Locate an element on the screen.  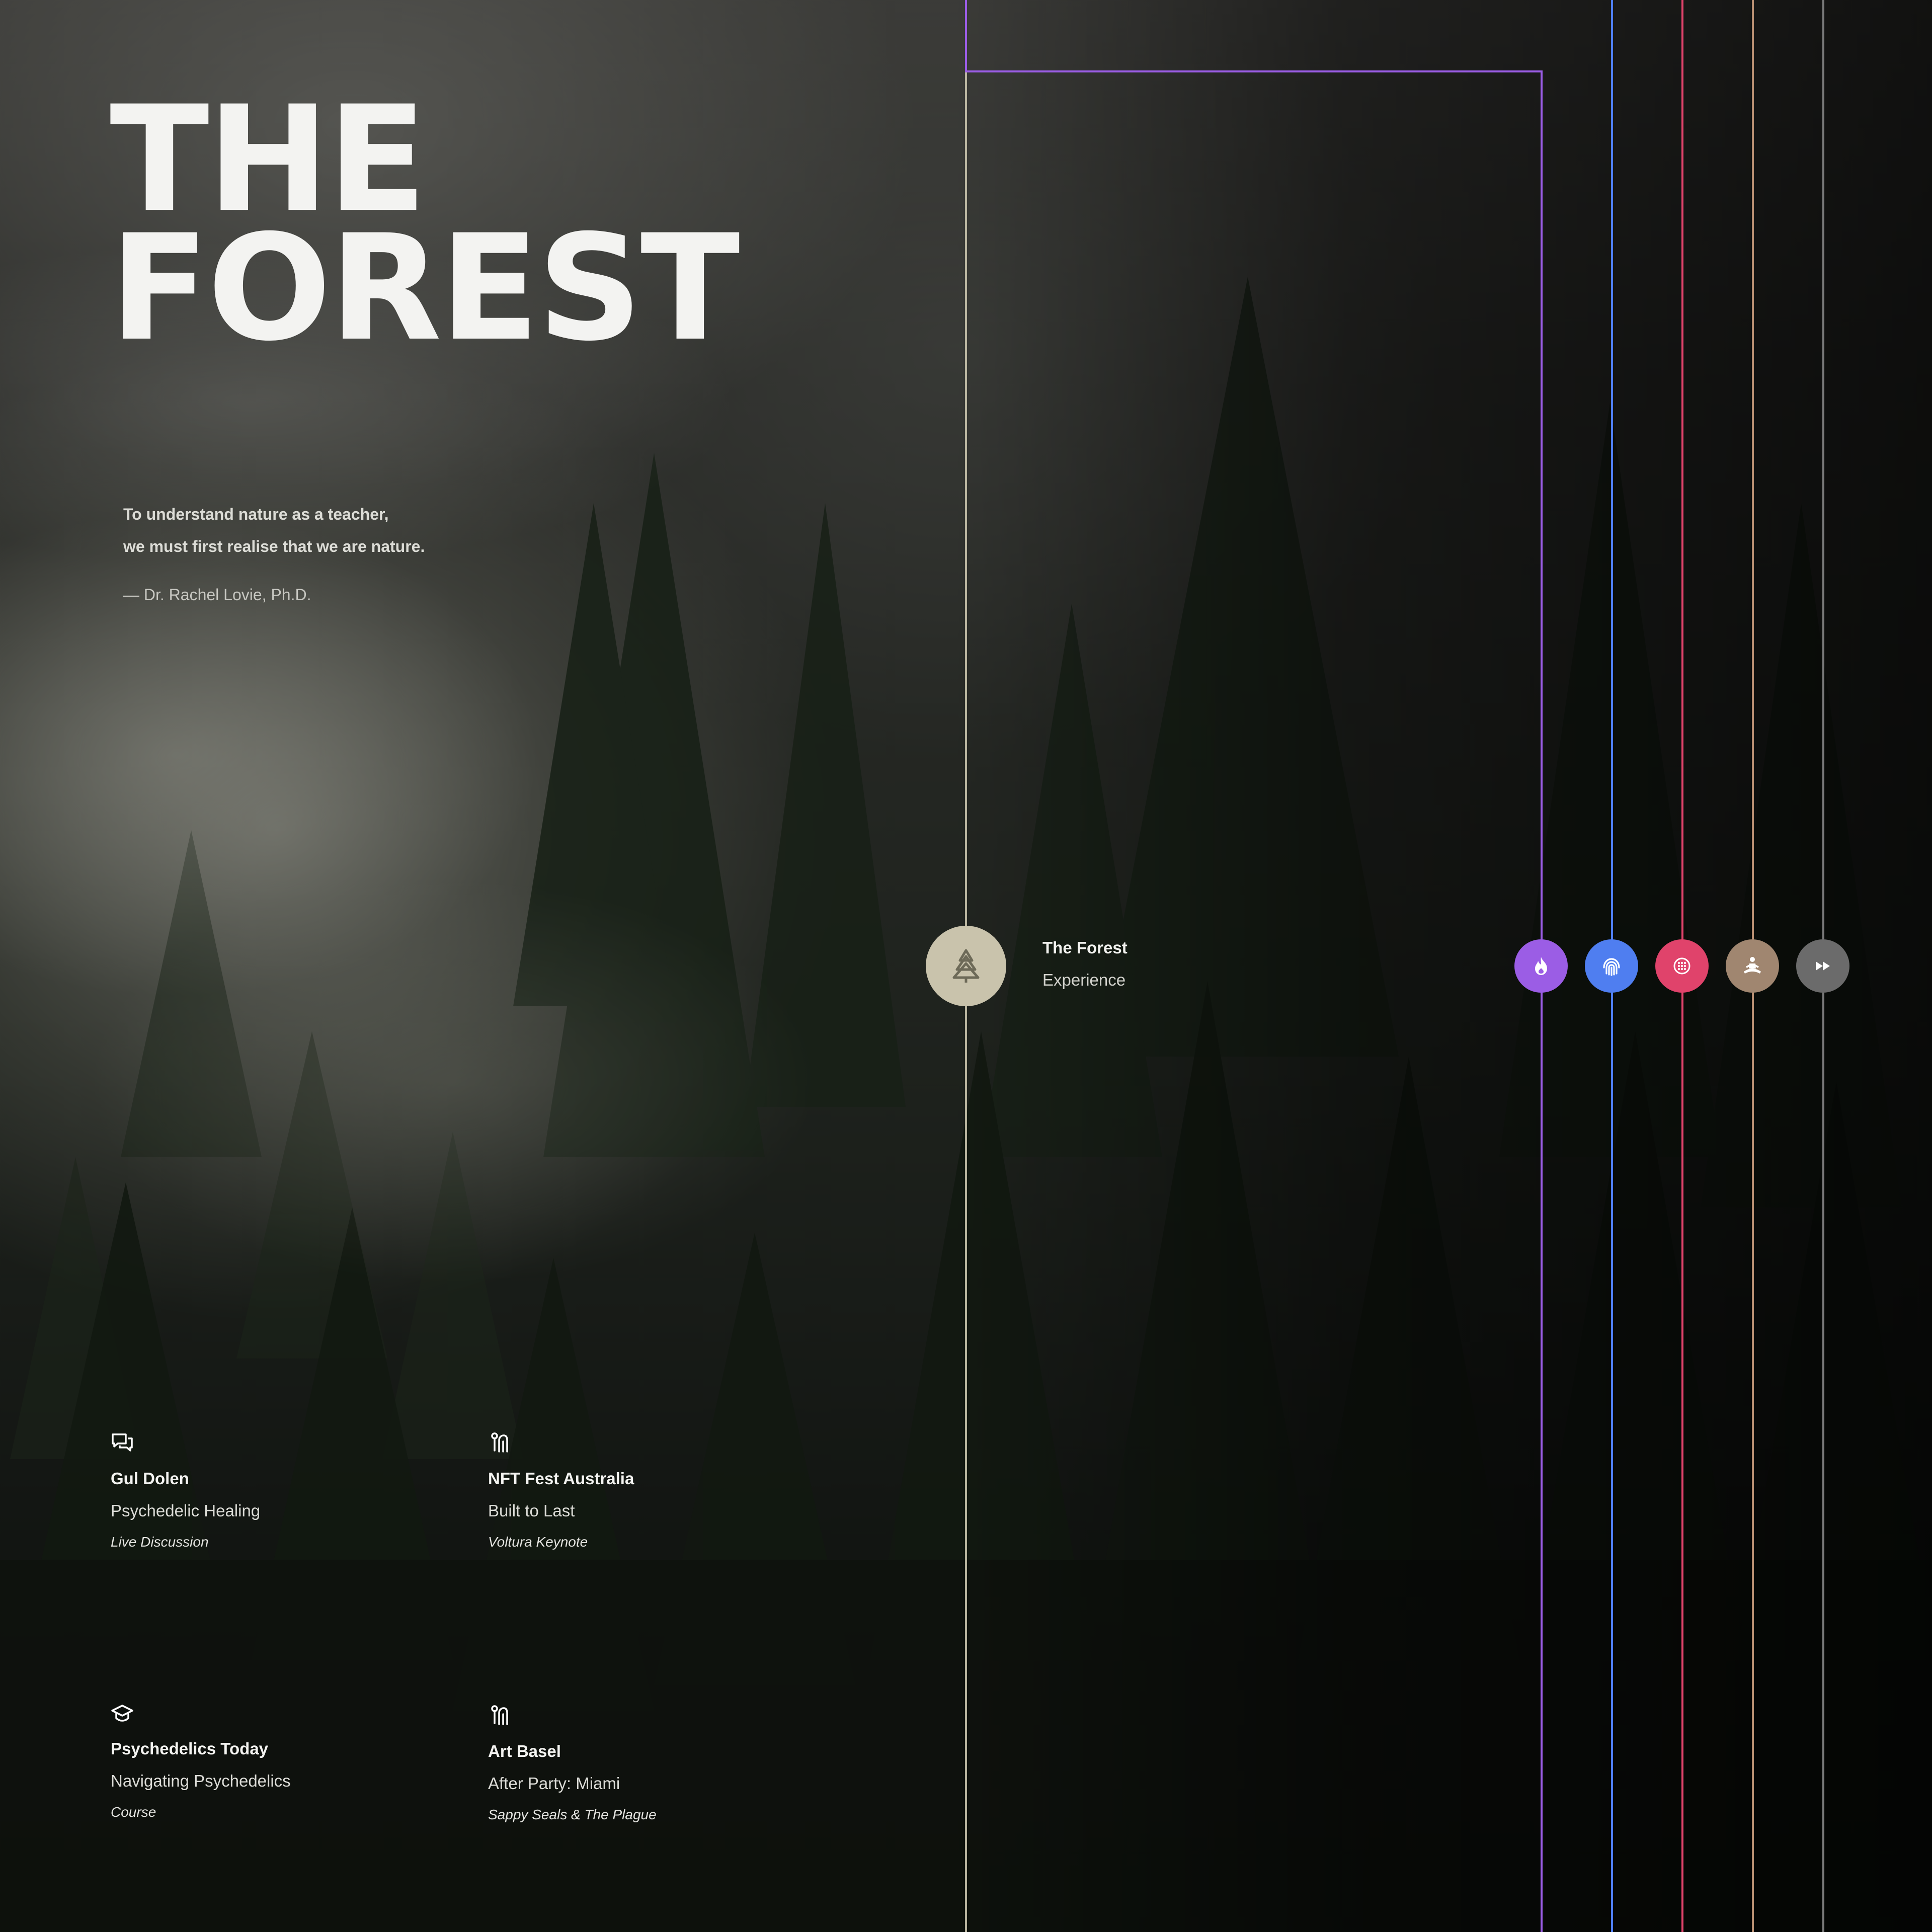
node-subtitle: Experience is located at coordinates (1084, 980).